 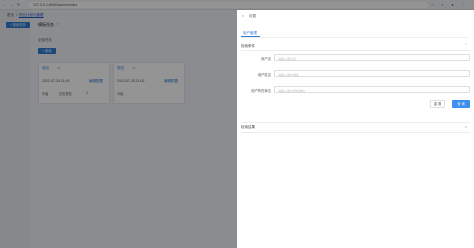 What do you see at coordinates (261, 91) in the screenshot?
I see `unit-label: 用户所在单位` at bounding box center [261, 91].